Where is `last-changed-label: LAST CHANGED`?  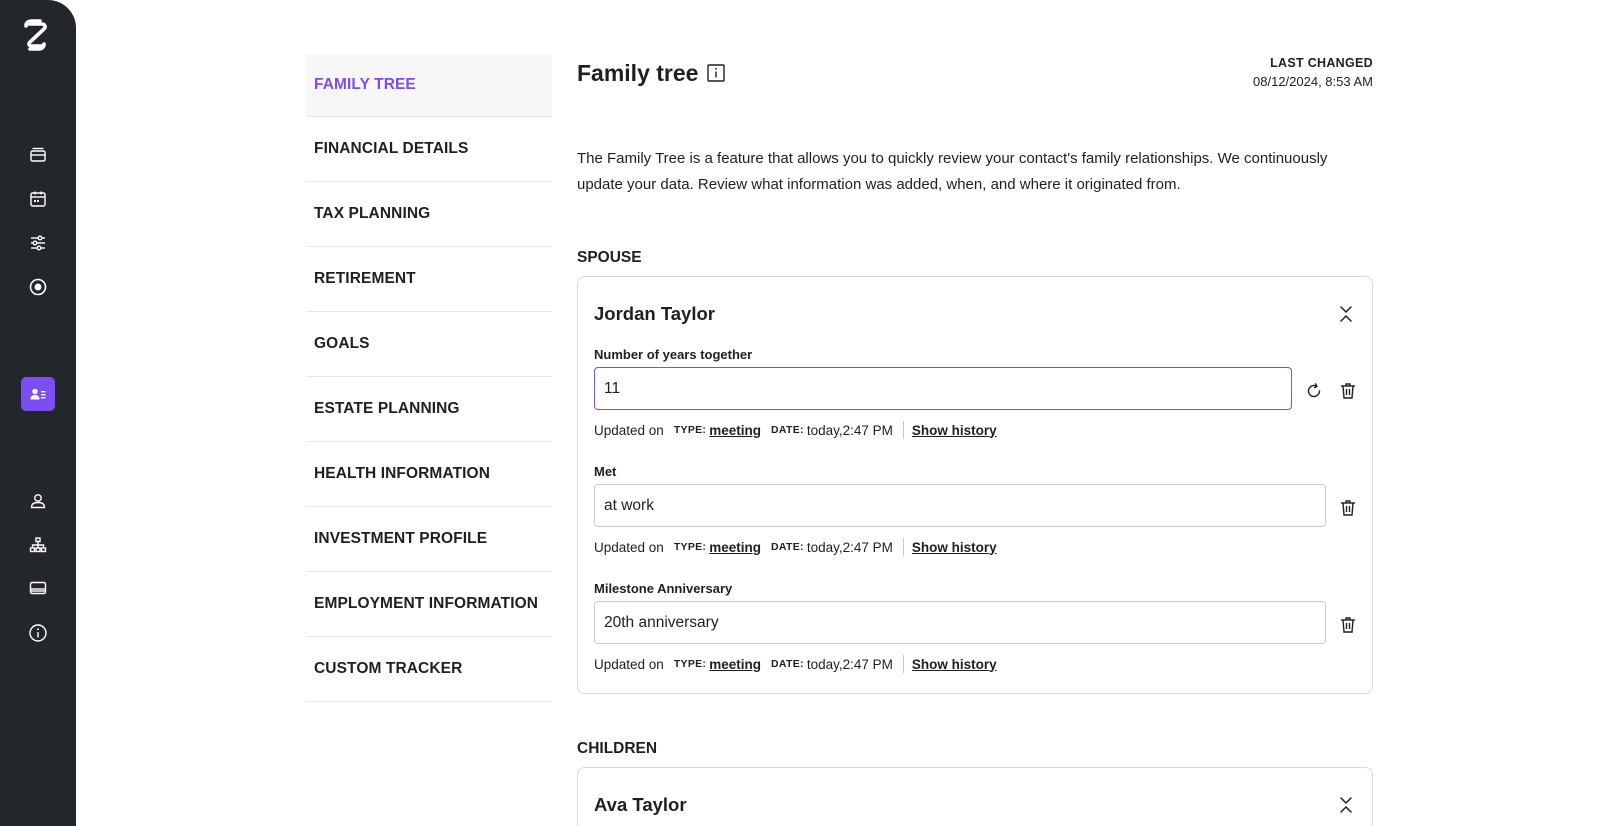
last-changed-label: LAST CHANGED is located at coordinates (1321, 63).